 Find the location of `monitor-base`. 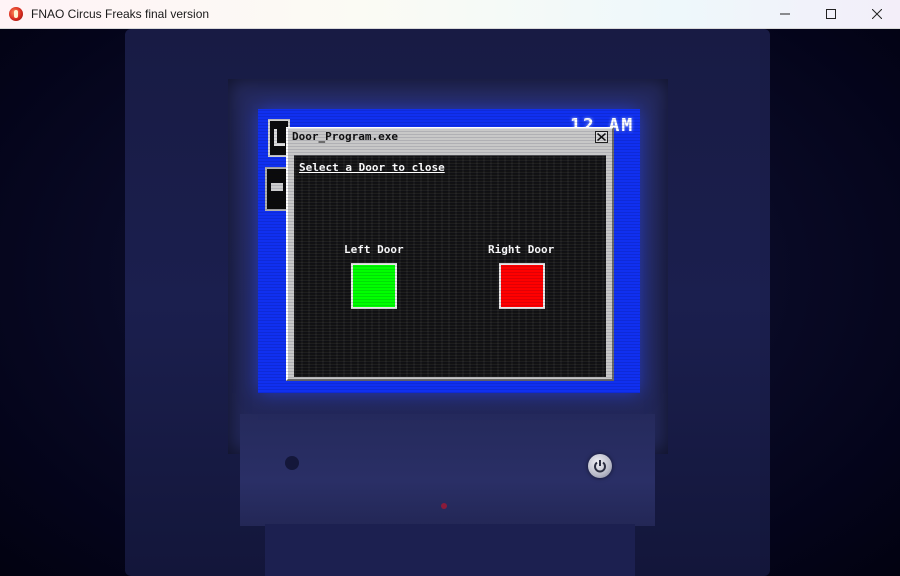

monitor-base is located at coordinates (450, 550).